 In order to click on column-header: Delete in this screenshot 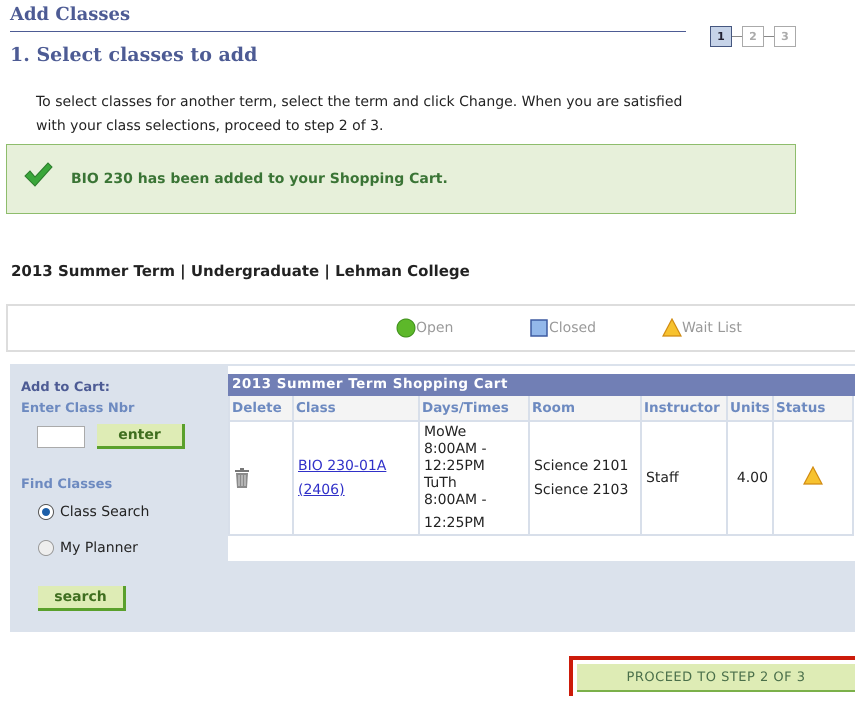, I will do `click(261, 408)`.